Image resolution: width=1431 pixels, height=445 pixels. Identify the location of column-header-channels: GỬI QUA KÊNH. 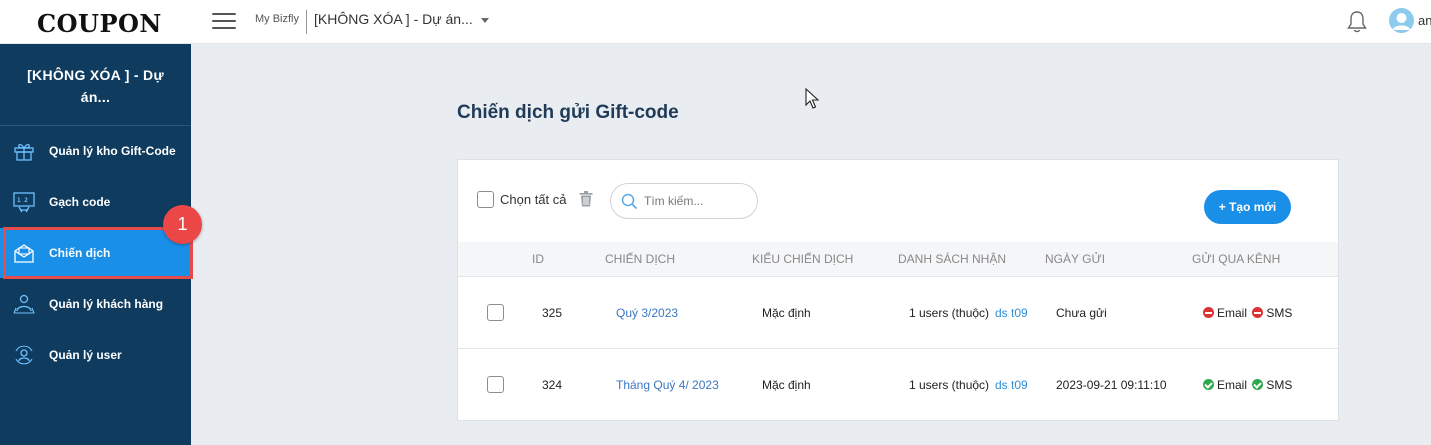
(1236, 259).